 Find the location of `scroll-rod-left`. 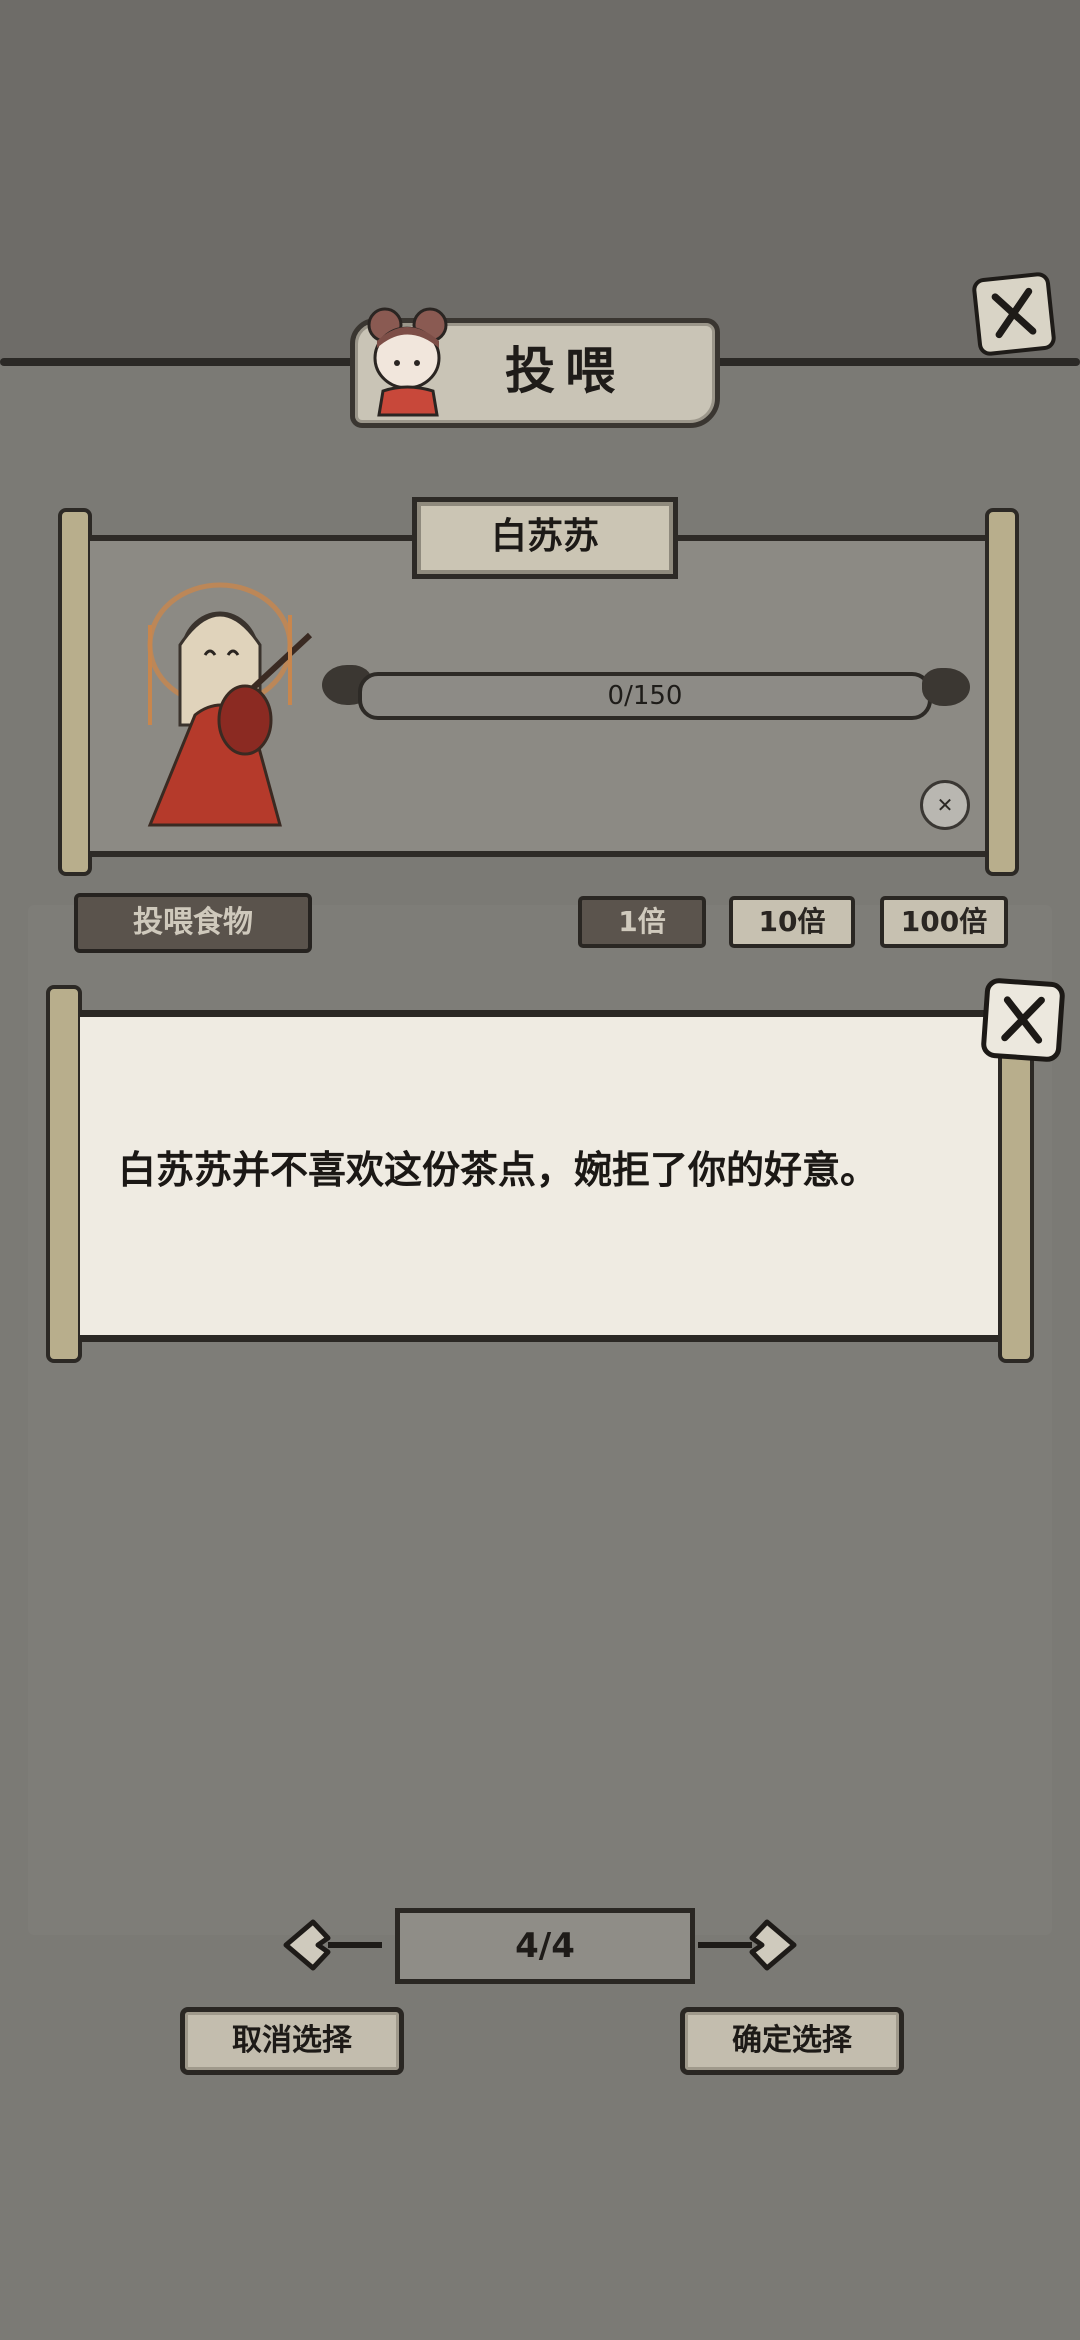

scroll-rod-left is located at coordinates (75, 692).